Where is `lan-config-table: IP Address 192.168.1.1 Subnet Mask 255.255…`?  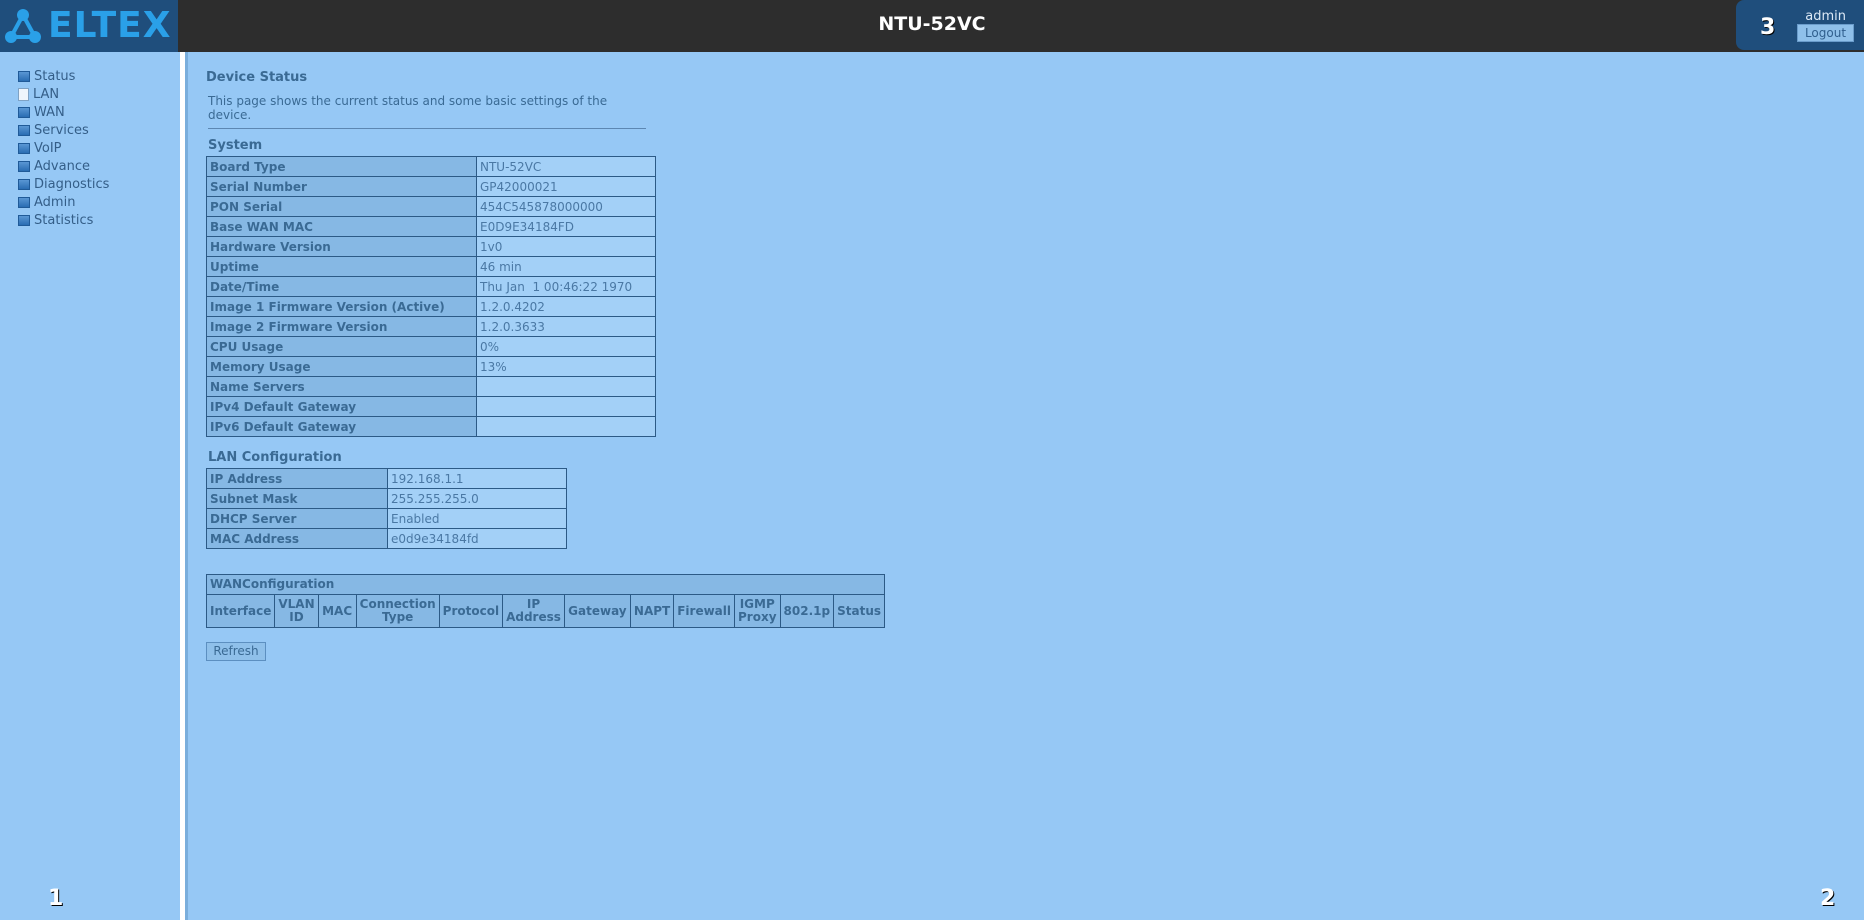
lan-config-table: IP Address 192.168.1.1 Subnet Mask 255.255… is located at coordinates (386, 508).